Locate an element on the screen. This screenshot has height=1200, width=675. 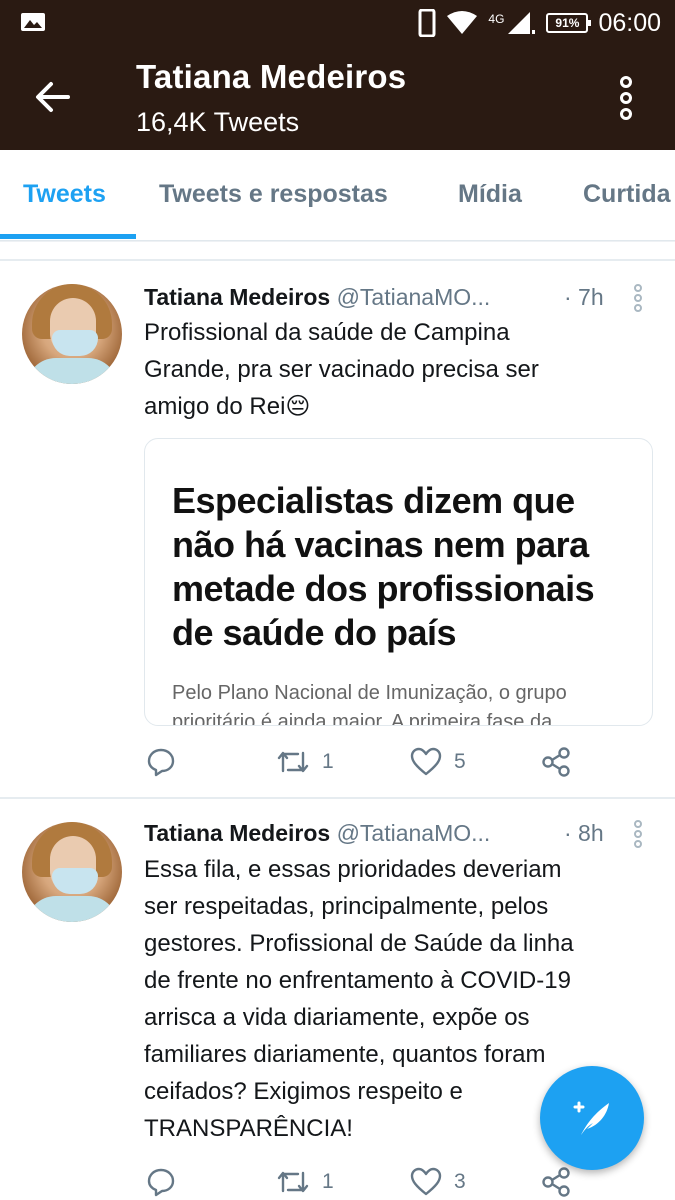
tweet-actions: 1 5 is located at coordinates (394, 762).